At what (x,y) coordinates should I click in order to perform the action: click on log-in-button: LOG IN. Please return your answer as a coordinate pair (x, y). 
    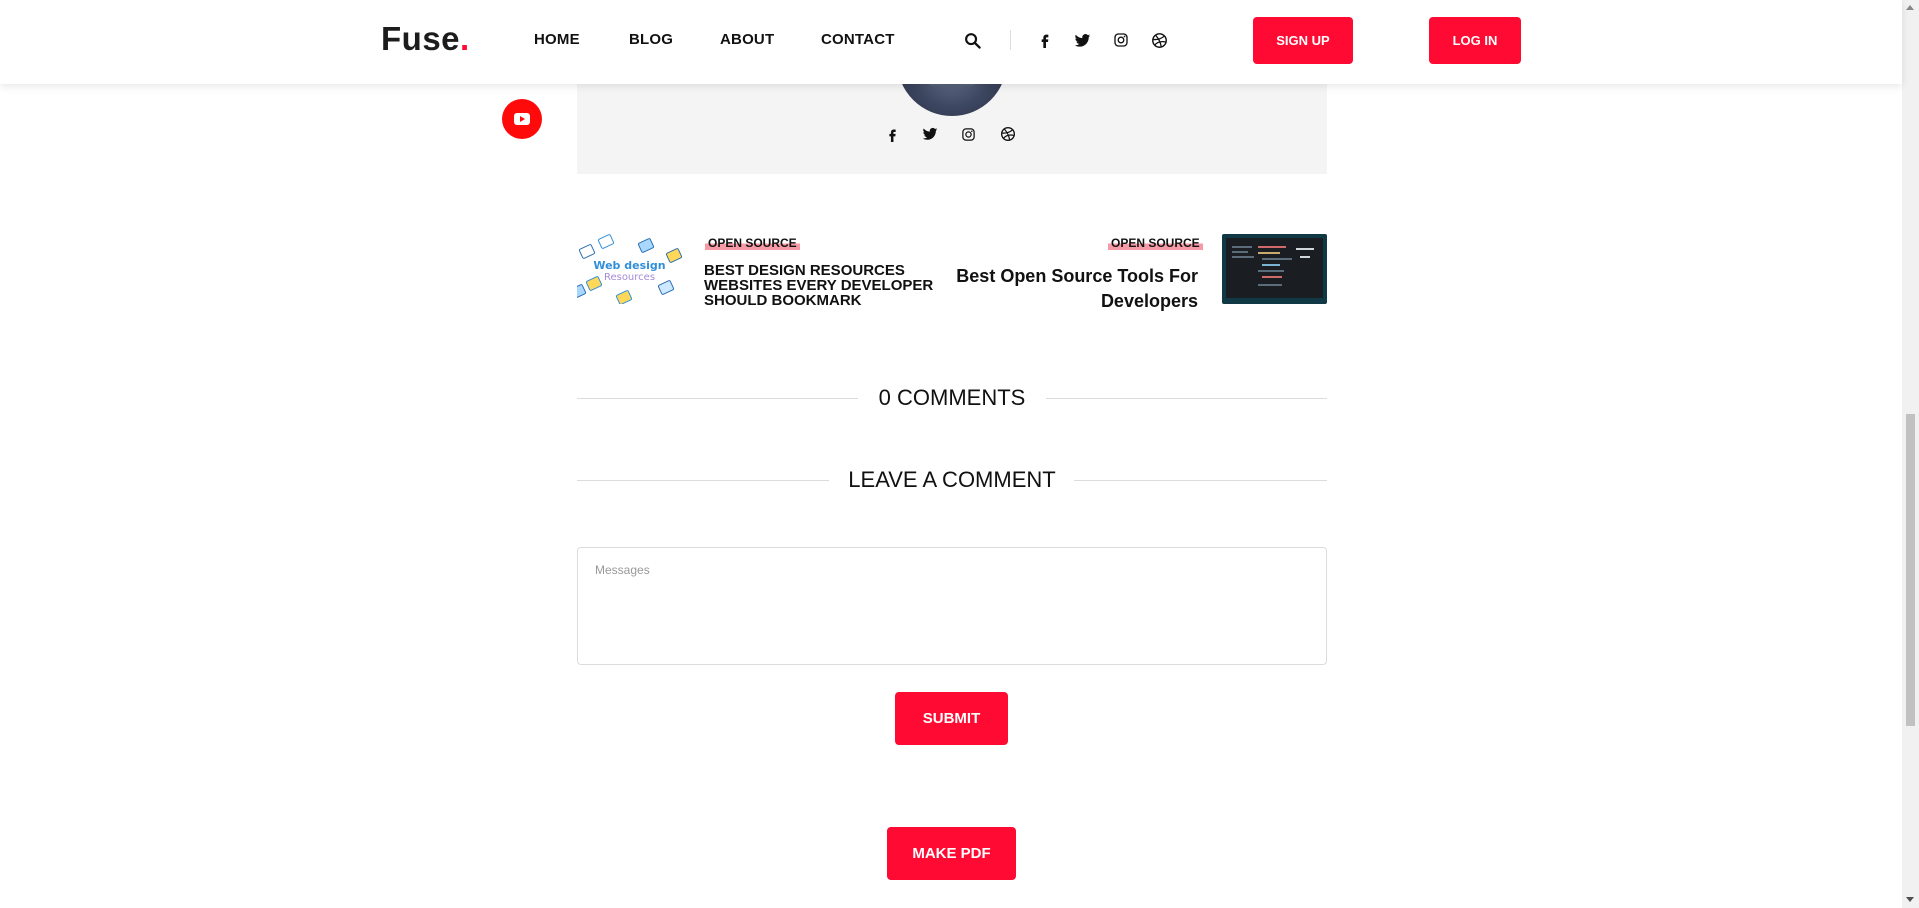
    Looking at the image, I should click on (1475, 40).